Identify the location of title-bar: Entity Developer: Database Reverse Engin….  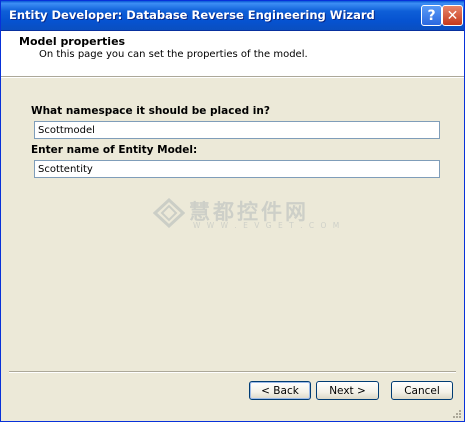
(232, 16).